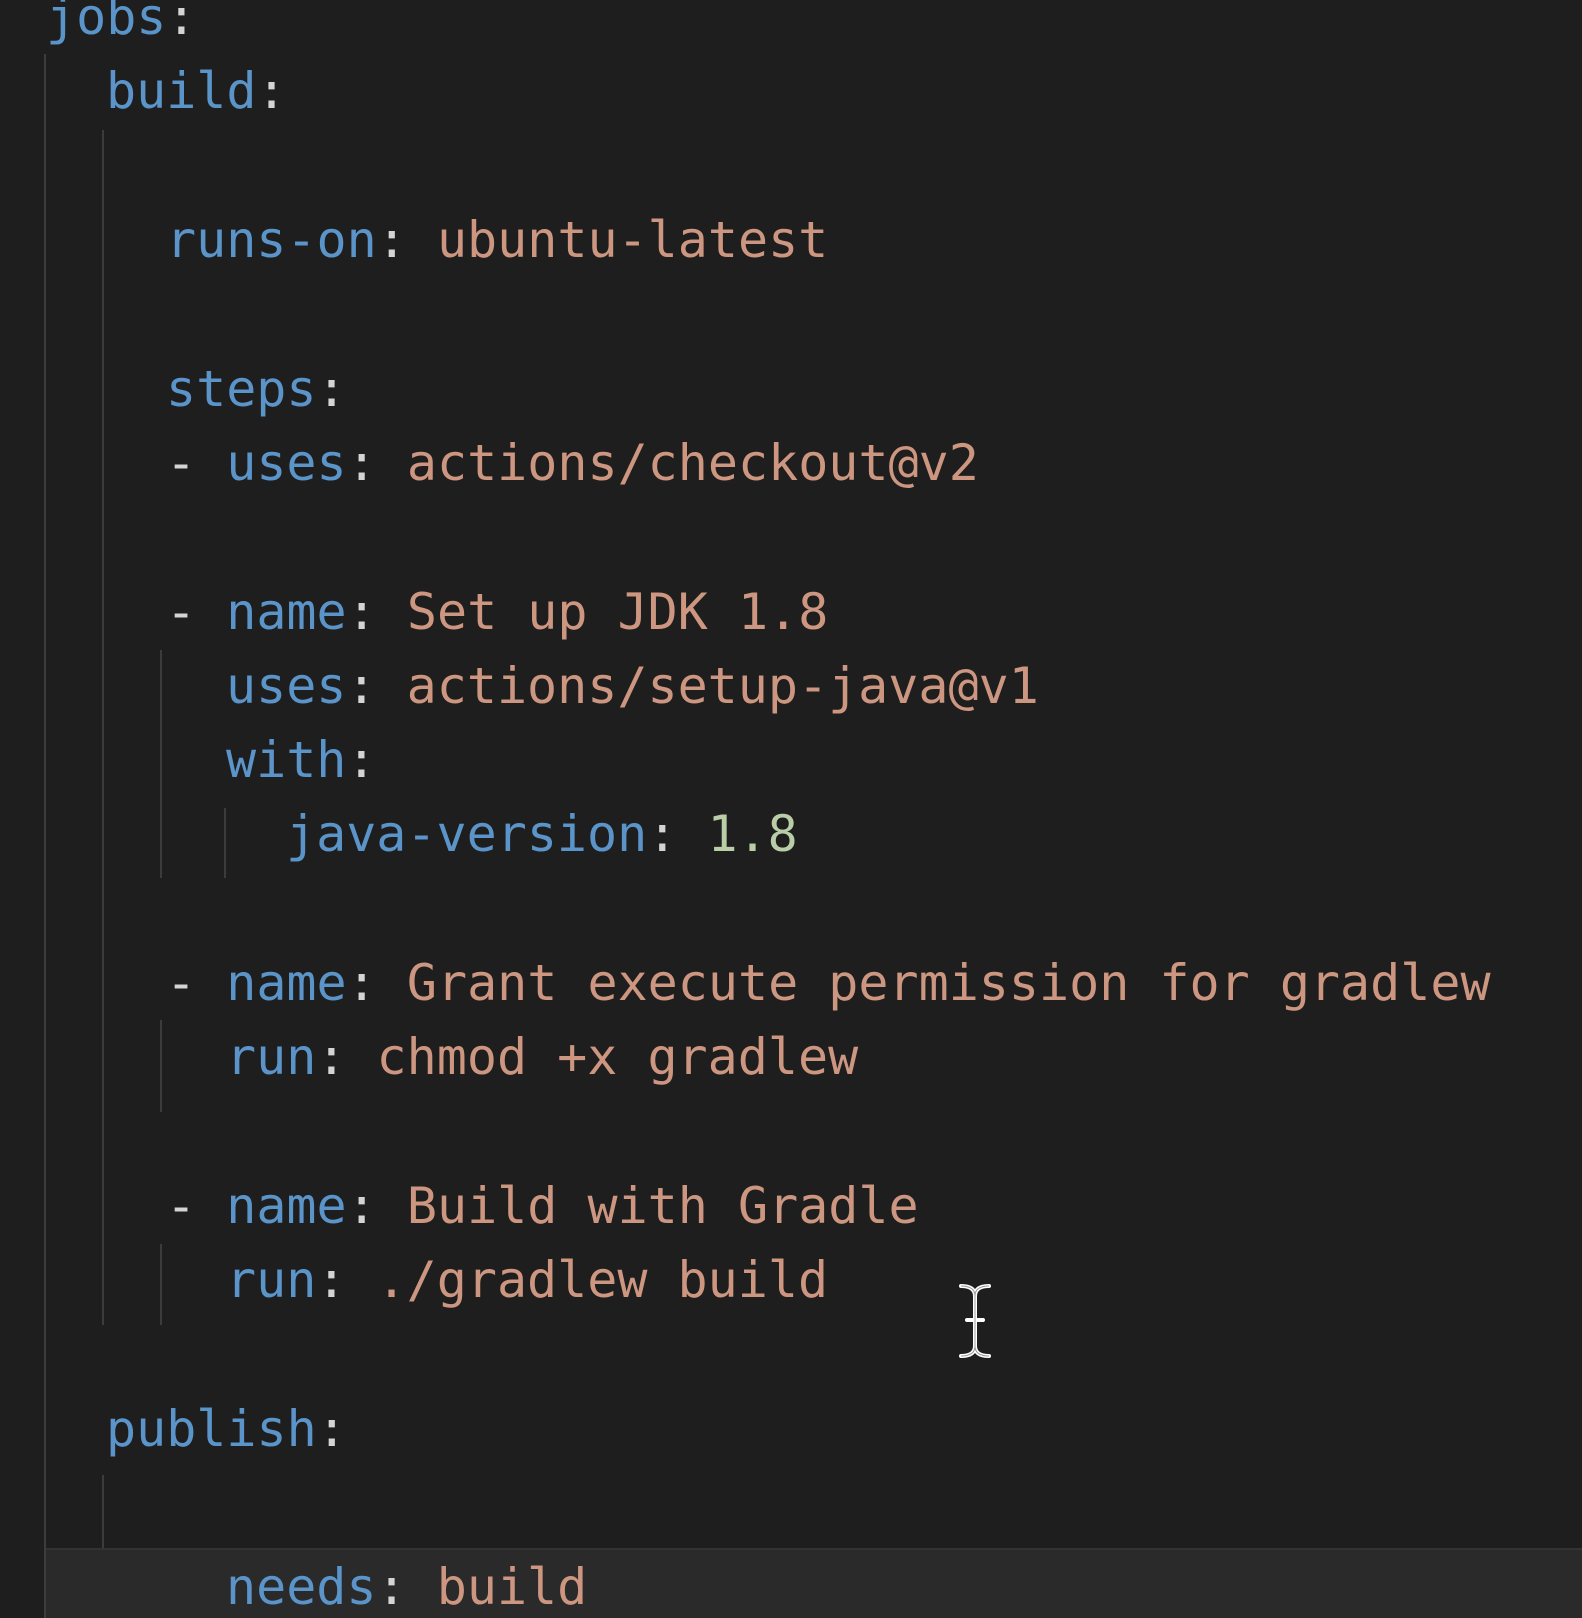 The image size is (1582, 1618). What do you see at coordinates (814, 1583) in the screenshot?
I see `code-line-needs: needs: build` at bounding box center [814, 1583].